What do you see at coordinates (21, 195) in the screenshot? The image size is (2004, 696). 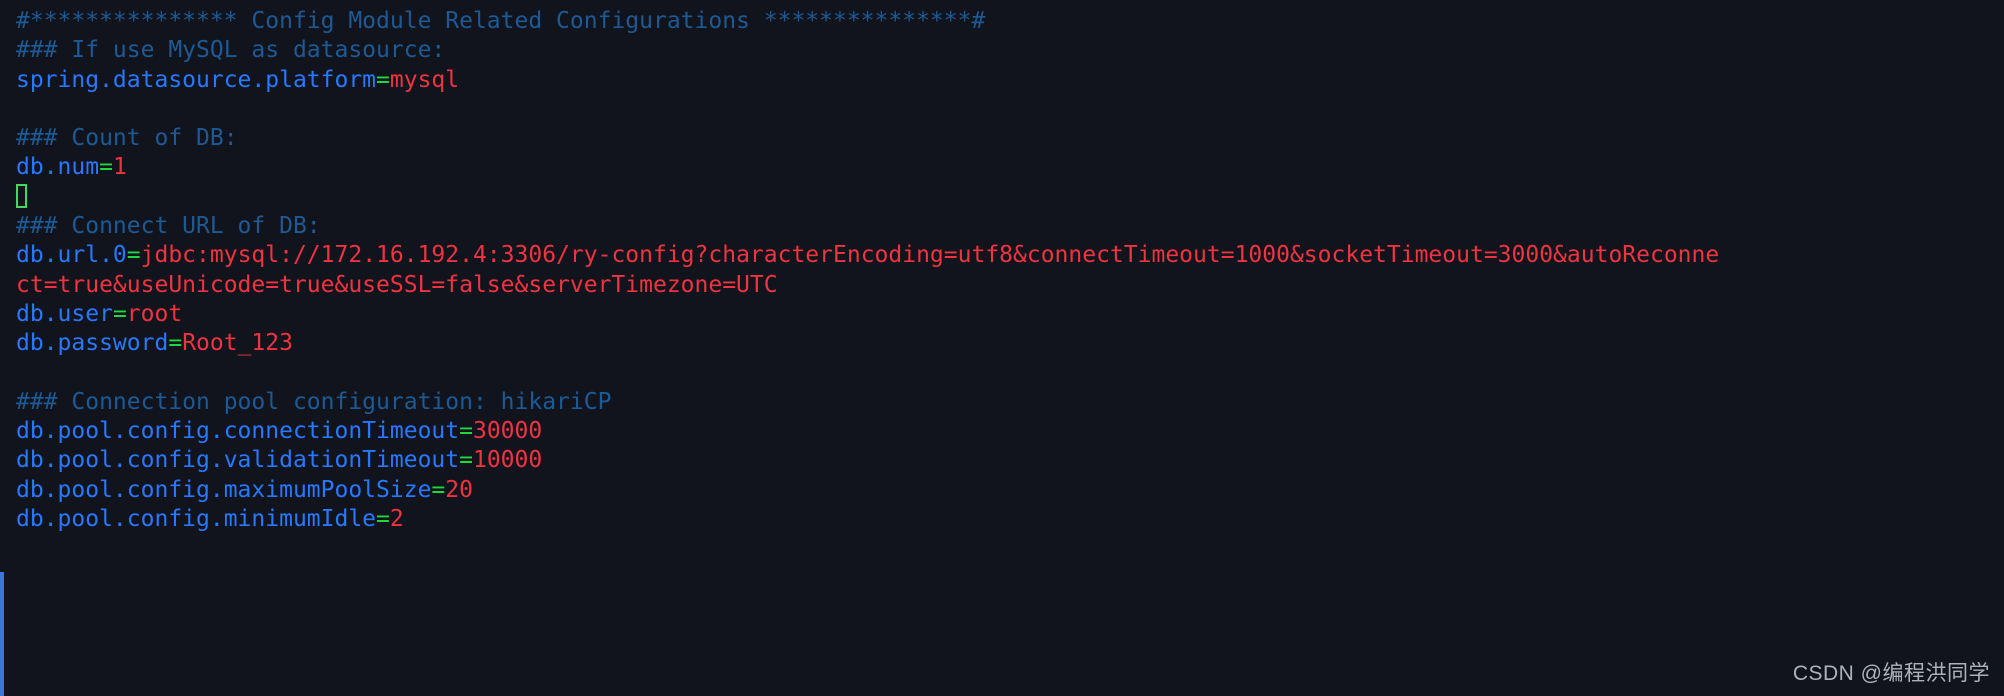 I see `text-cursor-box` at bounding box center [21, 195].